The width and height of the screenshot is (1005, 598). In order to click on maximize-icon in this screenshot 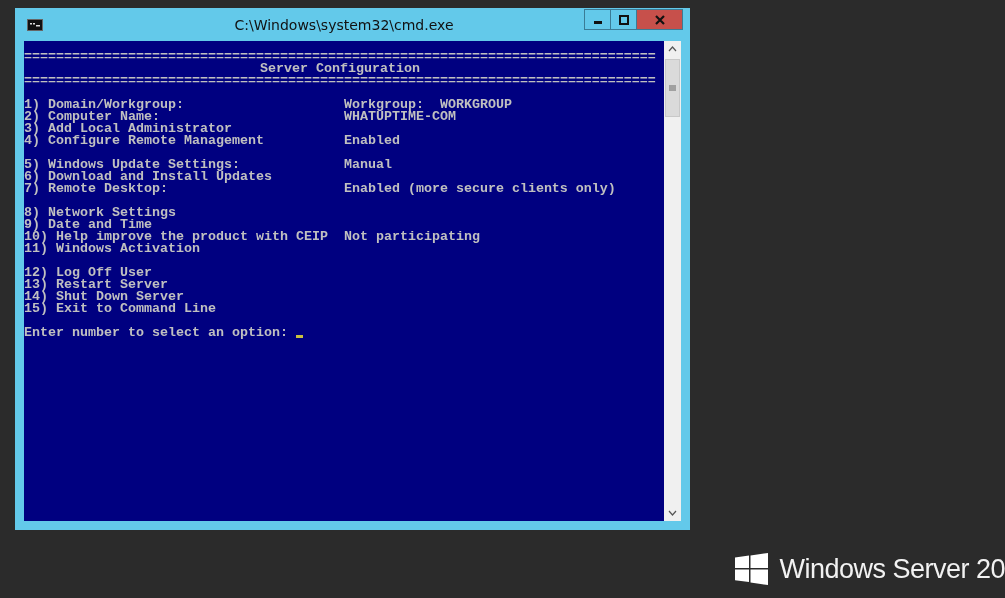, I will do `click(623, 19)`.